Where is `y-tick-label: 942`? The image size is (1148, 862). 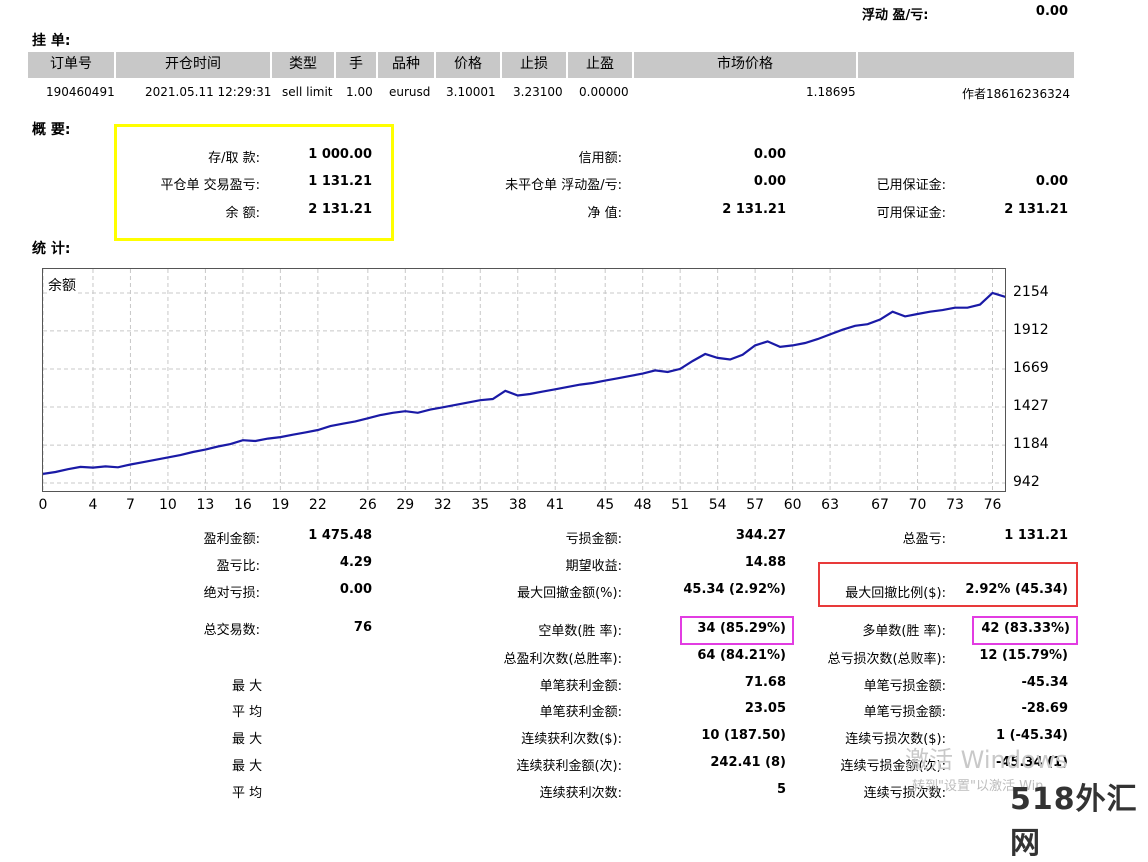 y-tick-label: 942 is located at coordinates (1026, 482).